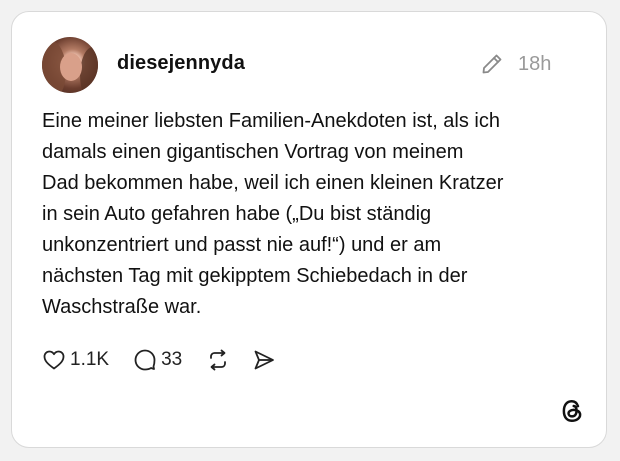 The height and width of the screenshot is (461, 620). I want to click on repost-button, so click(218, 360).